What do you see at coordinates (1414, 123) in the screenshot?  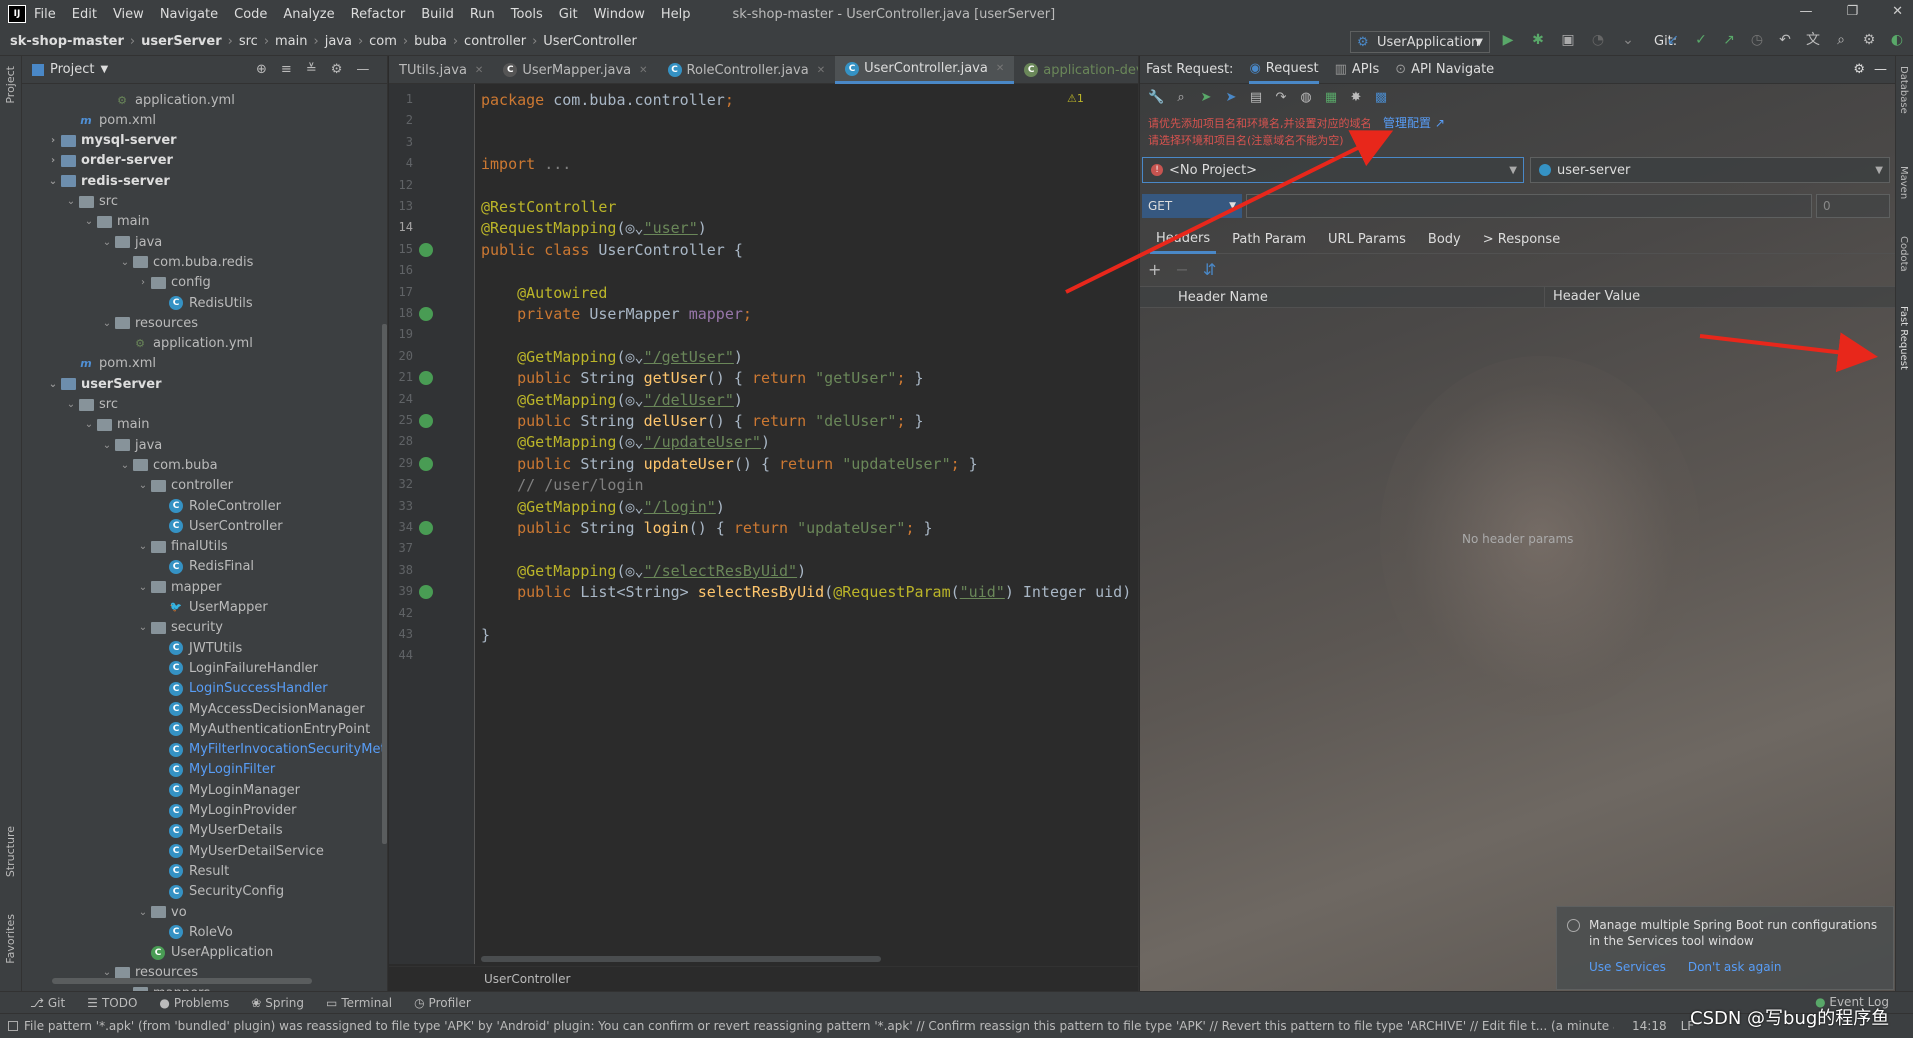 I see `manage-config-link: 管理配置 ↗` at bounding box center [1414, 123].